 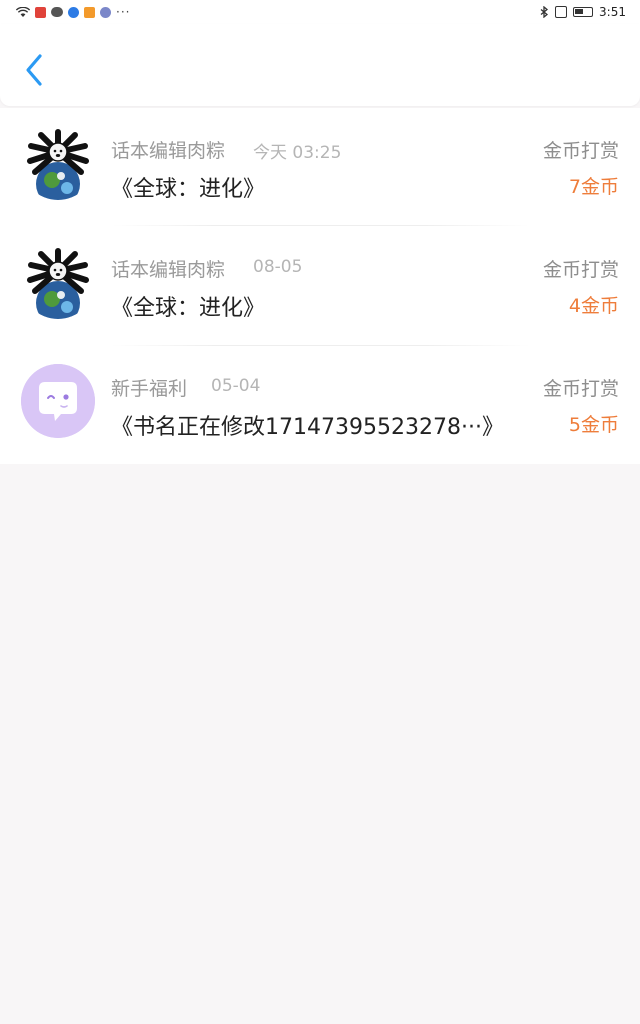 What do you see at coordinates (40, 12) in the screenshot?
I see `app-red-icon` at bounding box center [40, 12].